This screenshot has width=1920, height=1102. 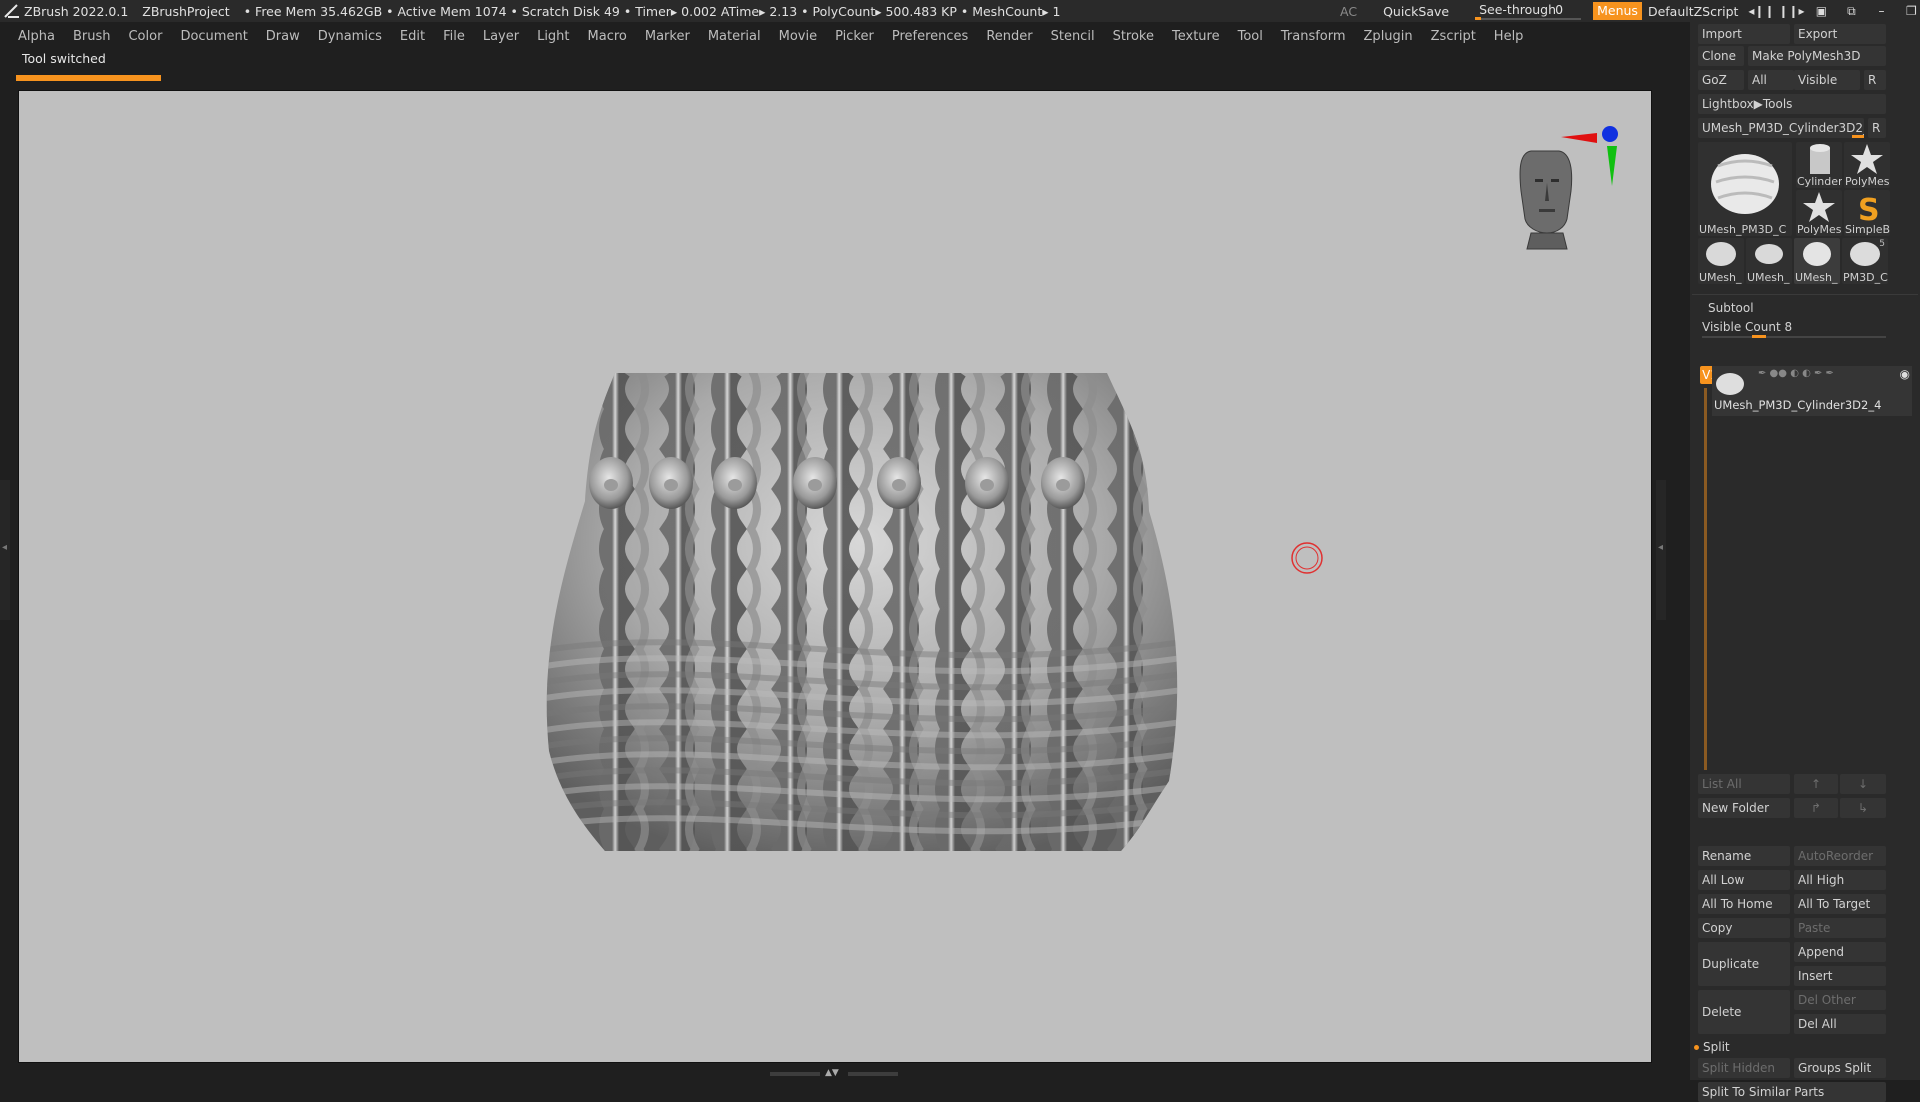 I want to click on right-tray-handle: ◂, so click(x=1661, y=550).